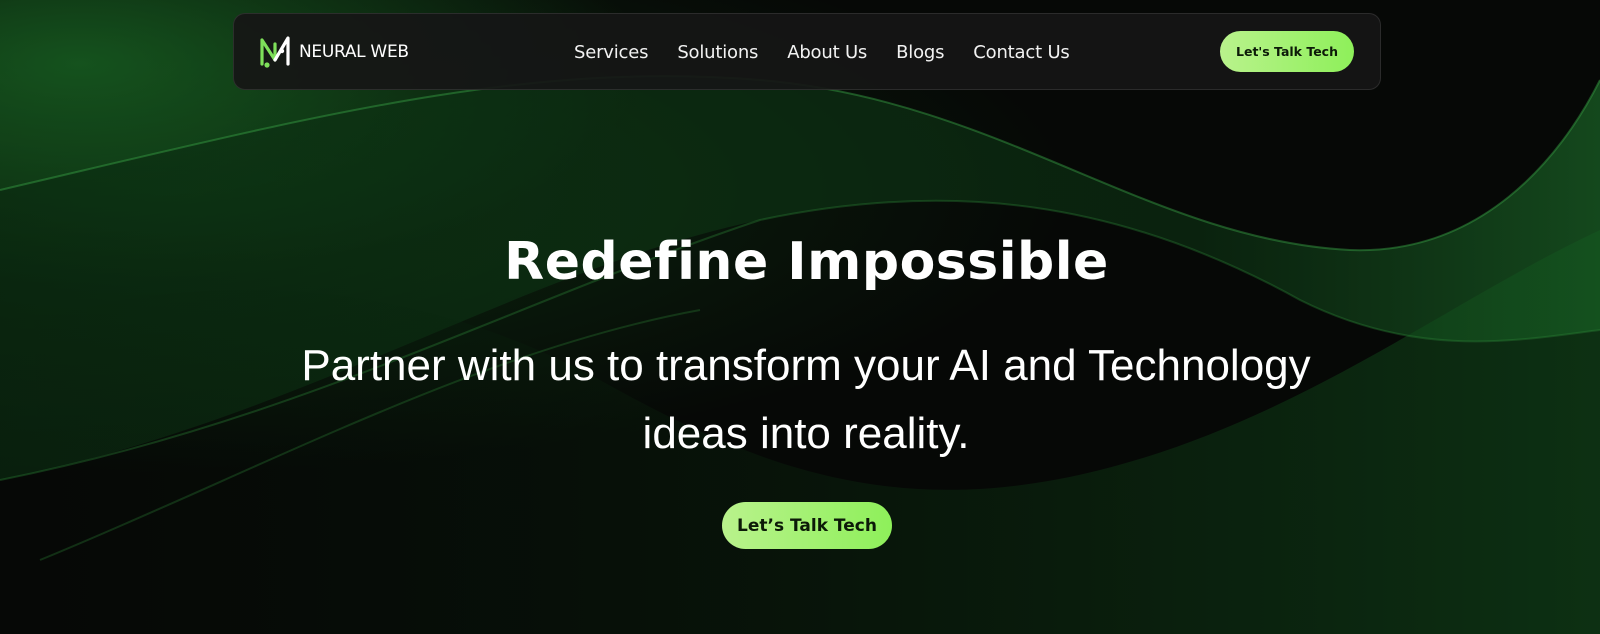 The image size is (1600, 634). Describe the element at coordinates (1021, 52) in the screenshot. I see `nav-contact-us: Contact Us` at that location.